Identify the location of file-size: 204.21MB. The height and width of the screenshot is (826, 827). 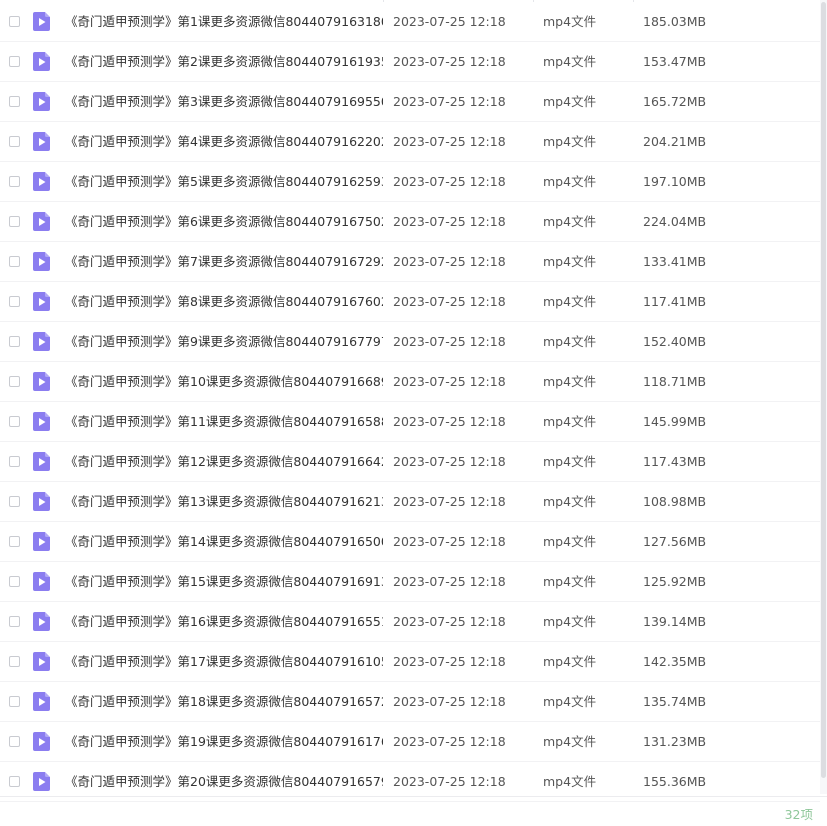
(675, 141).